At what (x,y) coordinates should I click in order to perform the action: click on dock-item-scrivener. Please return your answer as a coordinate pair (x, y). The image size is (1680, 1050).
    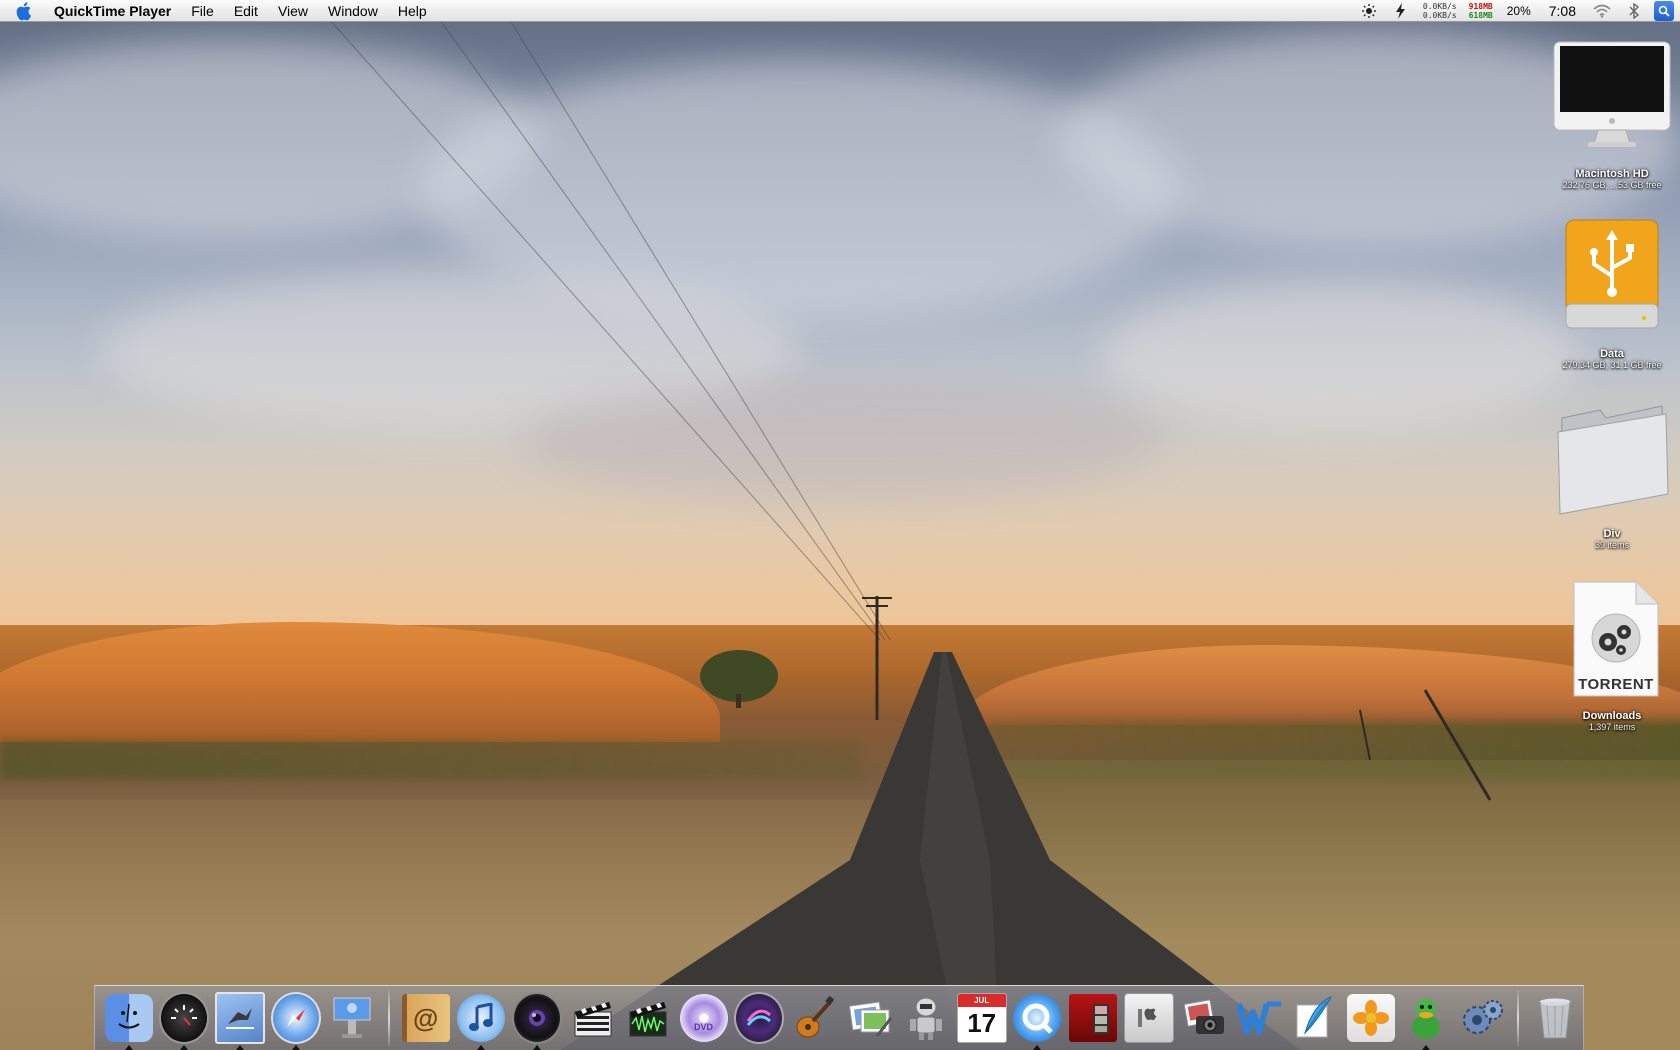
    Looking at the image, I should click on (1315, 1018).